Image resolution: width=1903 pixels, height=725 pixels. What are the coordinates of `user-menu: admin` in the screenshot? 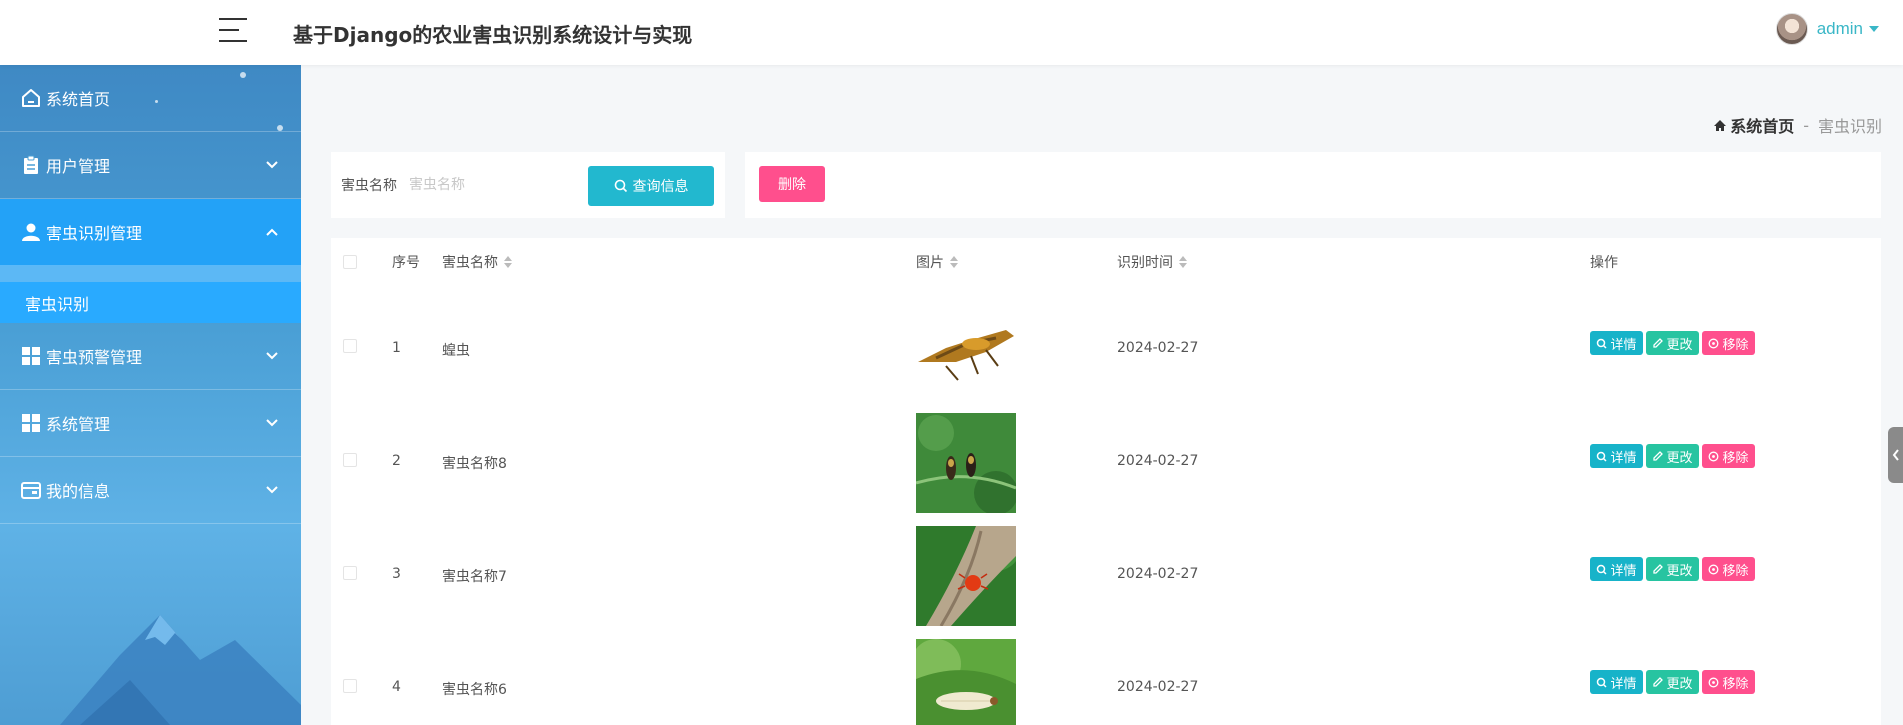 It's located at (1827, 29).